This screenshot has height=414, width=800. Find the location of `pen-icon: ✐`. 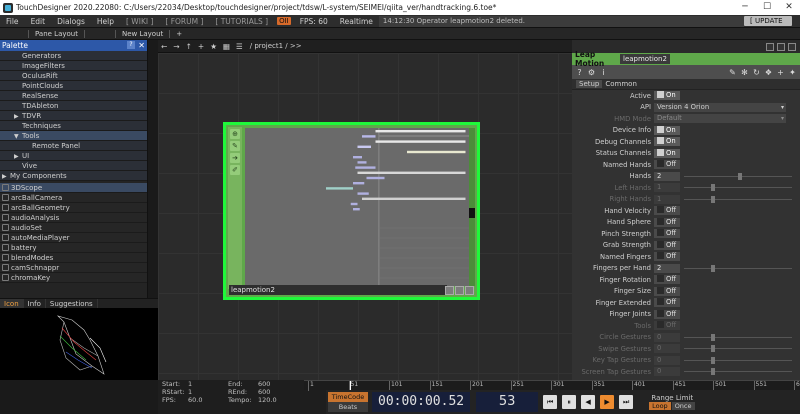

pen-icon: ✐ is located at coordinates (235, 170).